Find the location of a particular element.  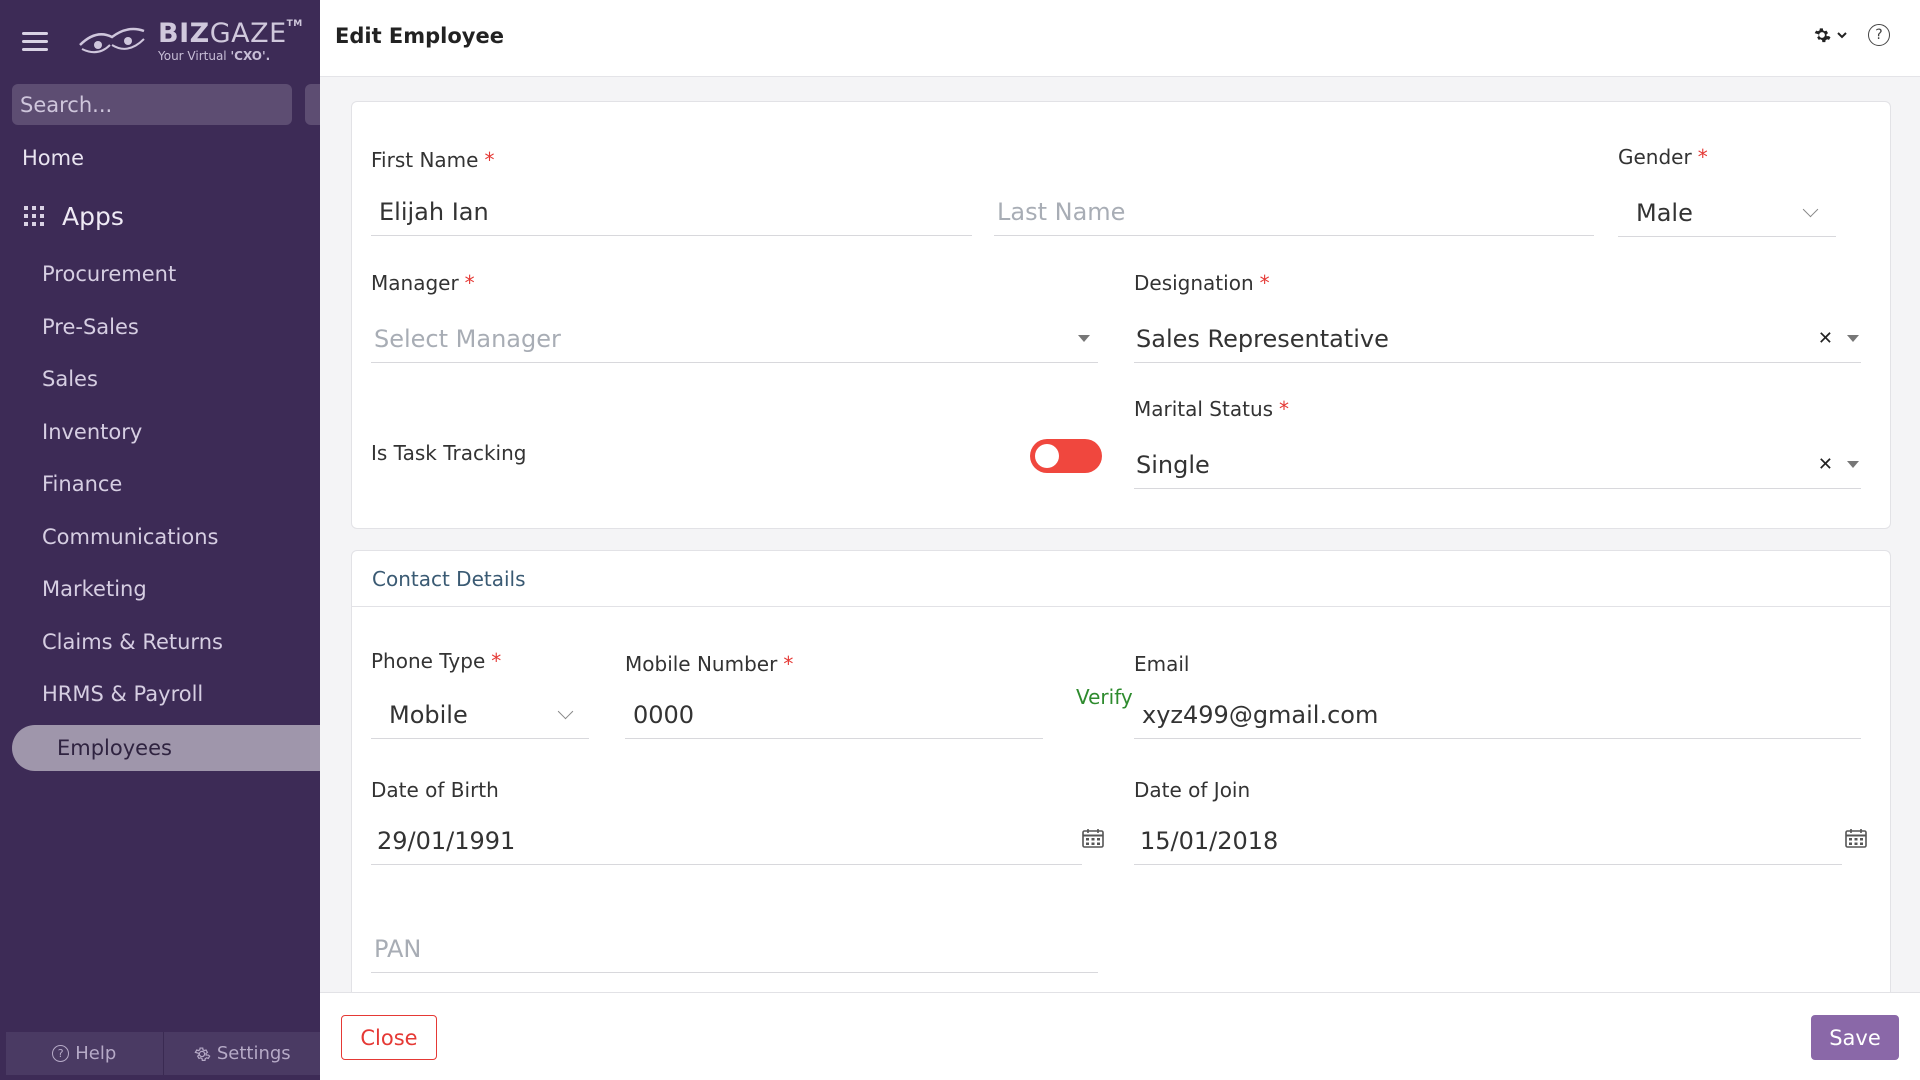

first-name-label: First Name is located at coordinates (425, 160).